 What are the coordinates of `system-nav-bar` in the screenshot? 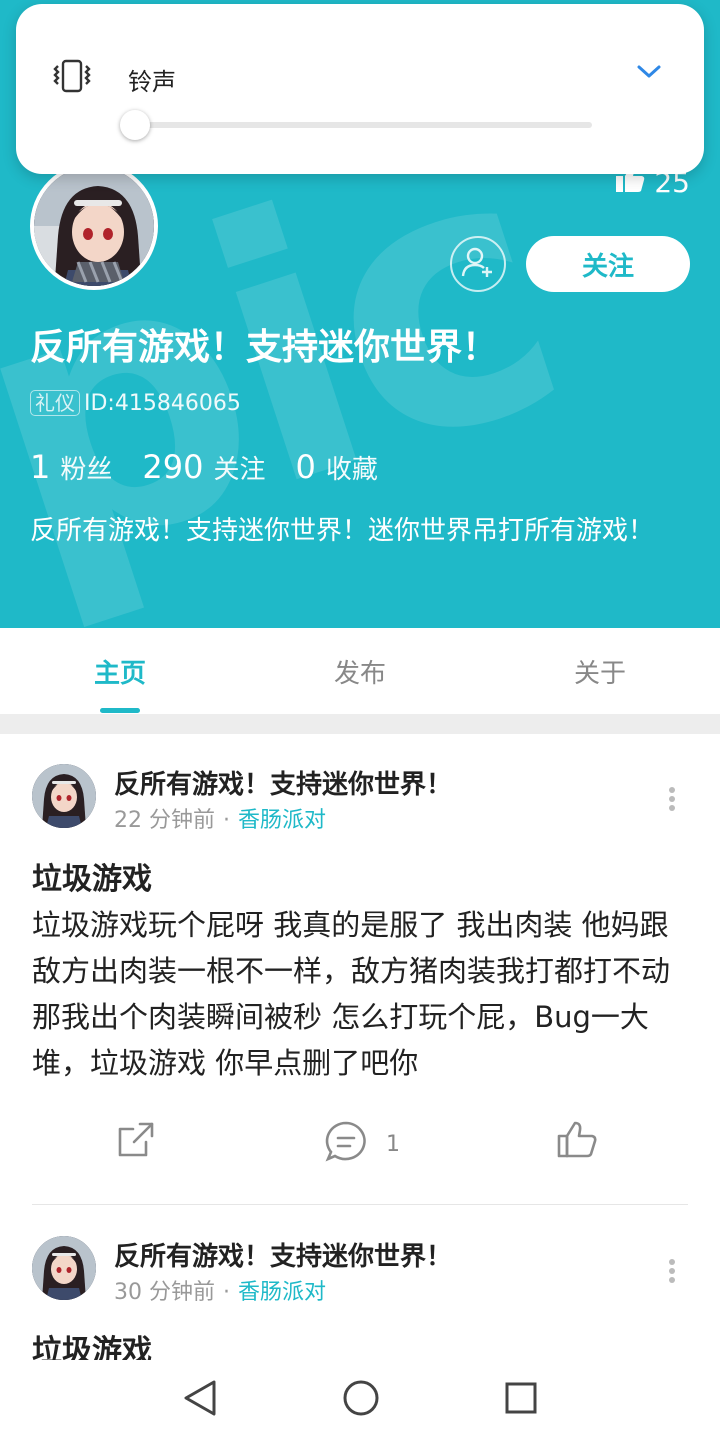 It's located at (360, 1400).